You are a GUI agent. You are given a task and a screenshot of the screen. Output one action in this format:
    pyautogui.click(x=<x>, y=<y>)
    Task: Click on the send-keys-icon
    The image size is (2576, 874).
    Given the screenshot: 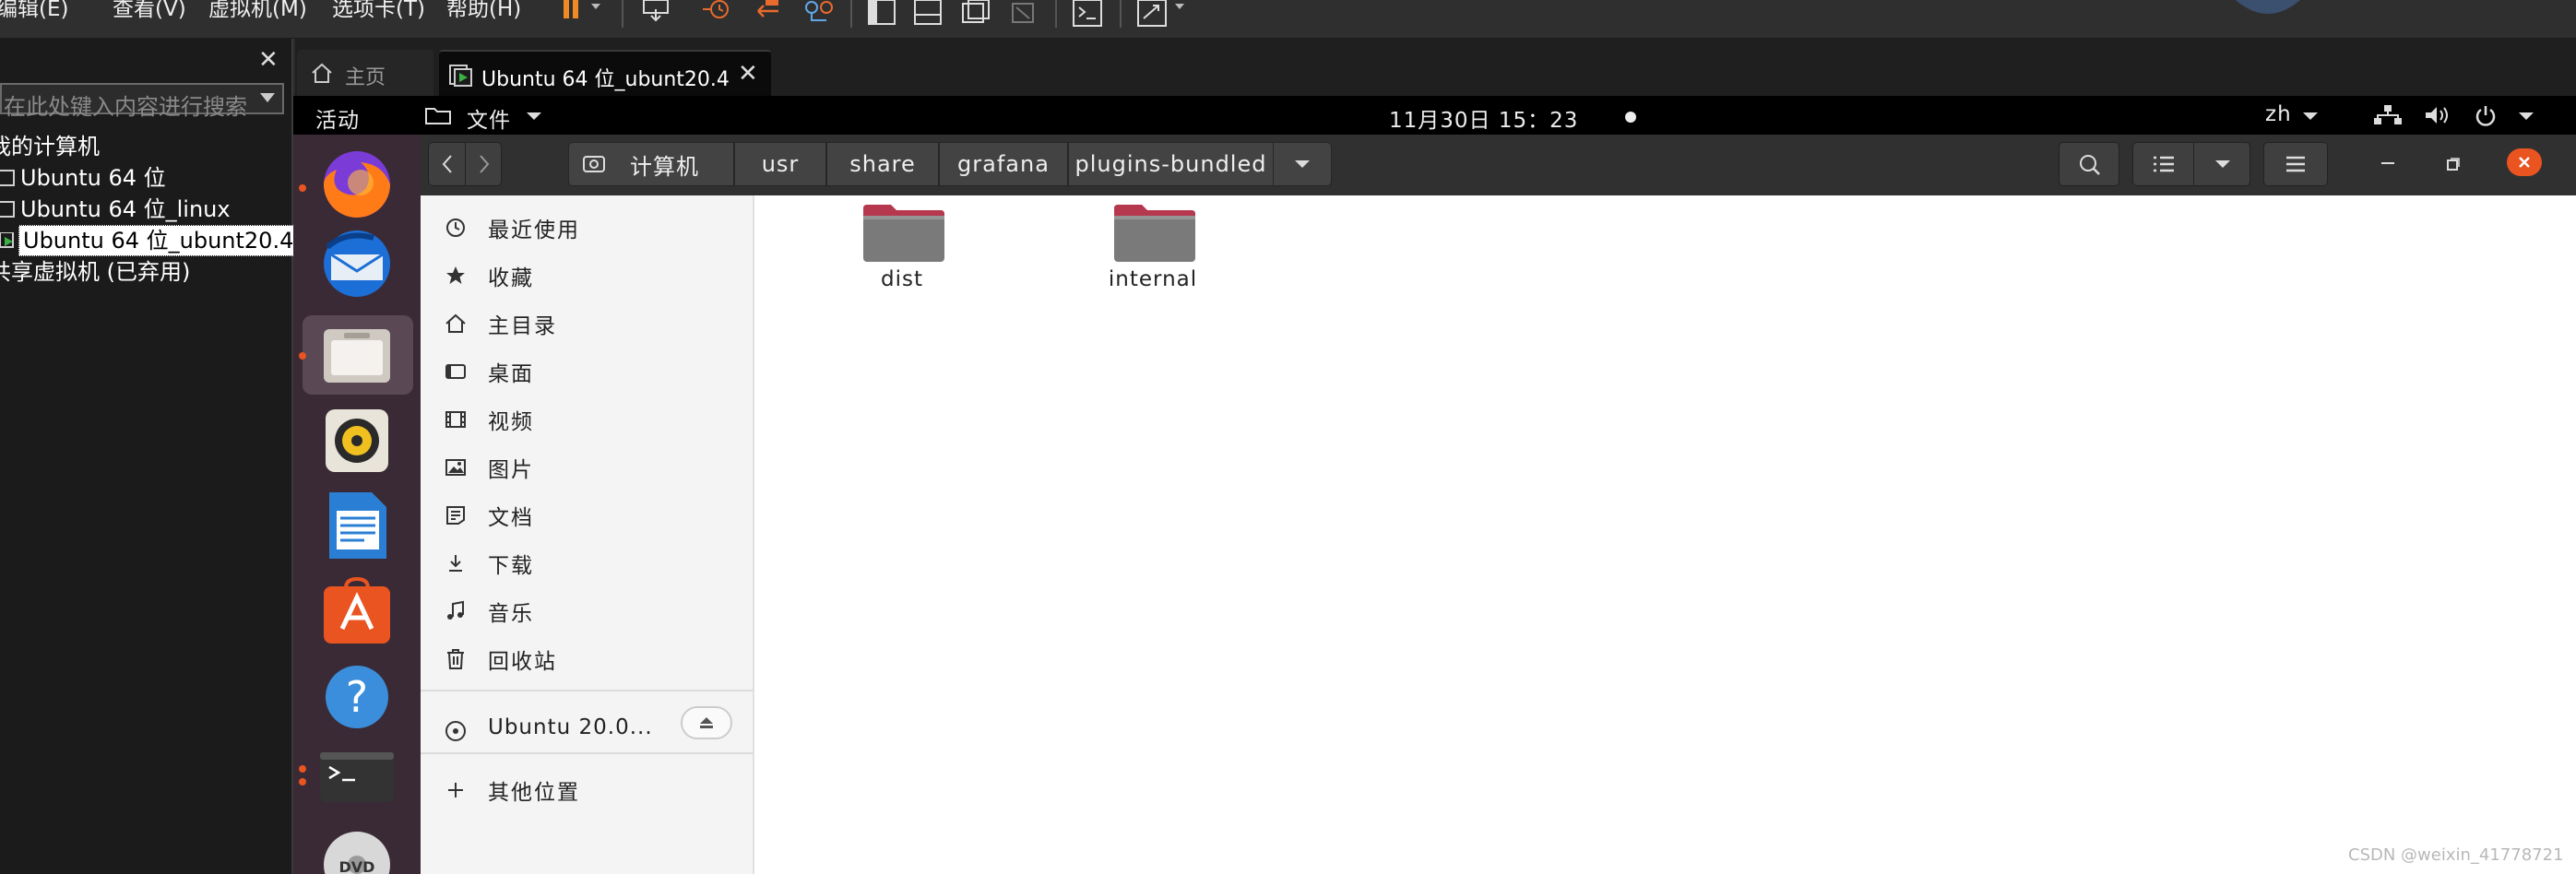 What is the action you would take?
    pyautogui.click(x=656, y=11)
    